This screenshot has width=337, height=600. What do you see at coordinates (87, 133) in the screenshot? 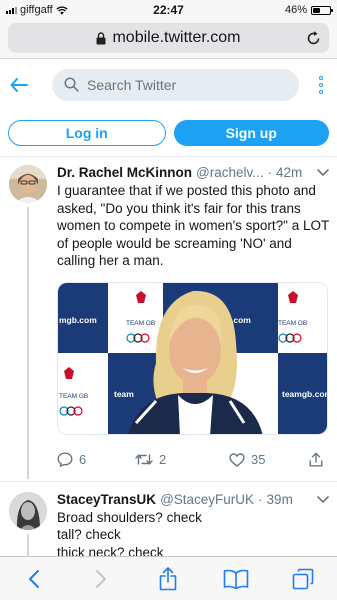
I see `login-button: Log in` at bounding box center [87, 133].